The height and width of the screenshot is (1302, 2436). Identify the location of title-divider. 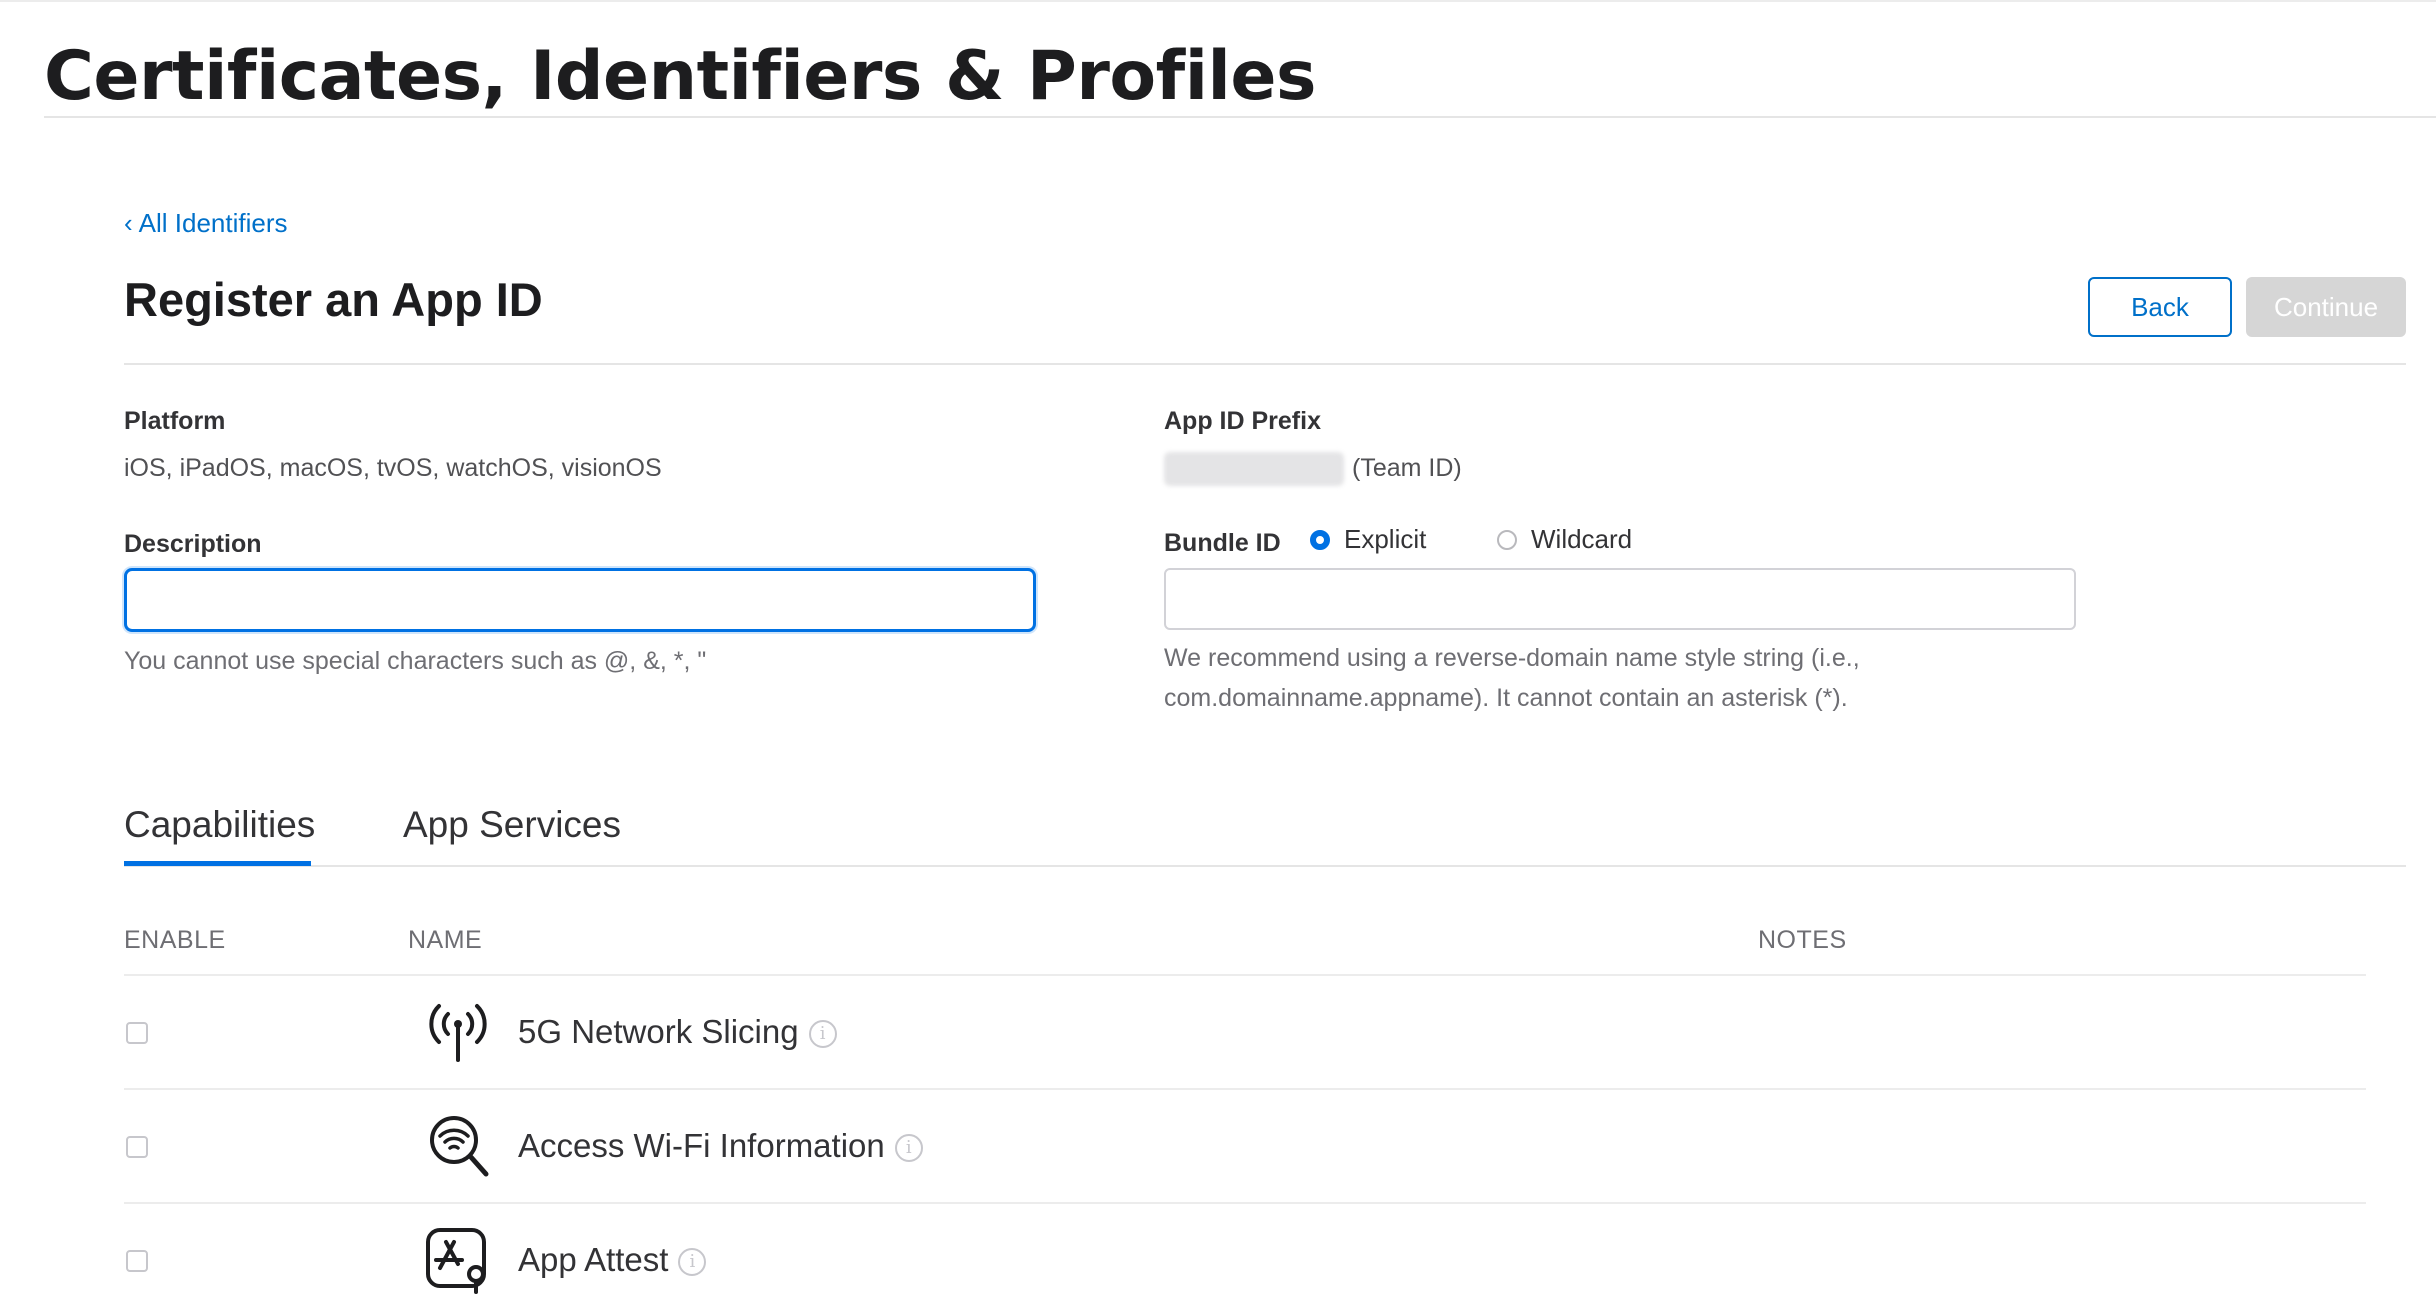
(1240, 117).